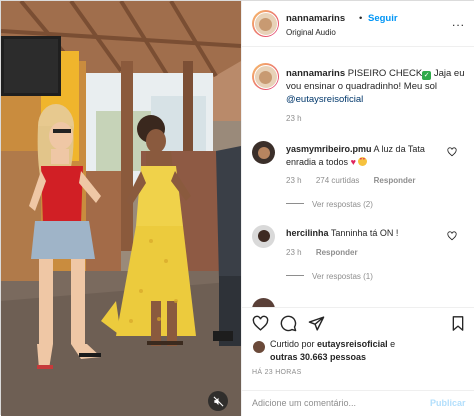  I want to click on speaker-muted-icon, so click(218, 401).